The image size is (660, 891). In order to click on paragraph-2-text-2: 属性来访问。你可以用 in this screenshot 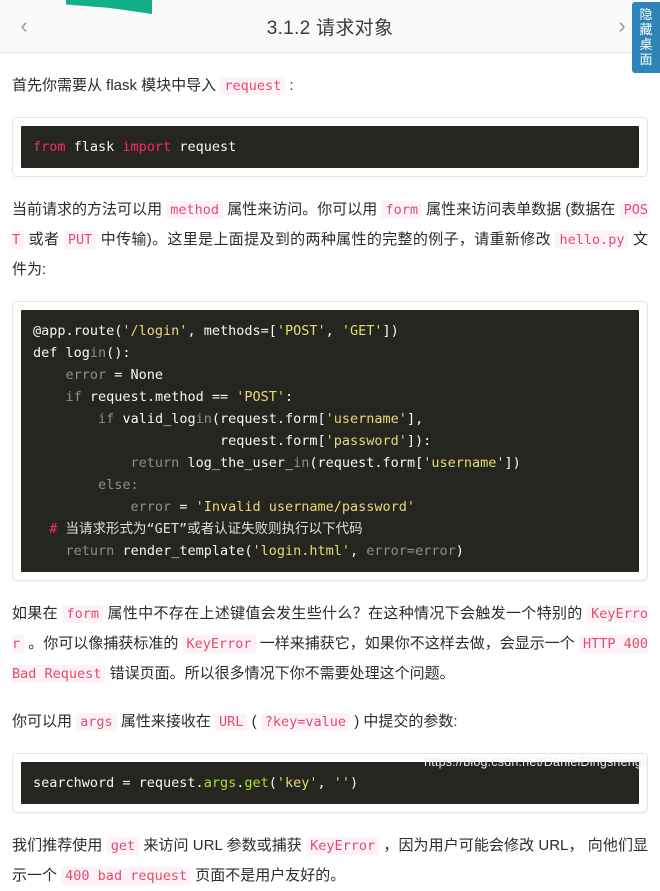, I will do `click(302, 209)`.